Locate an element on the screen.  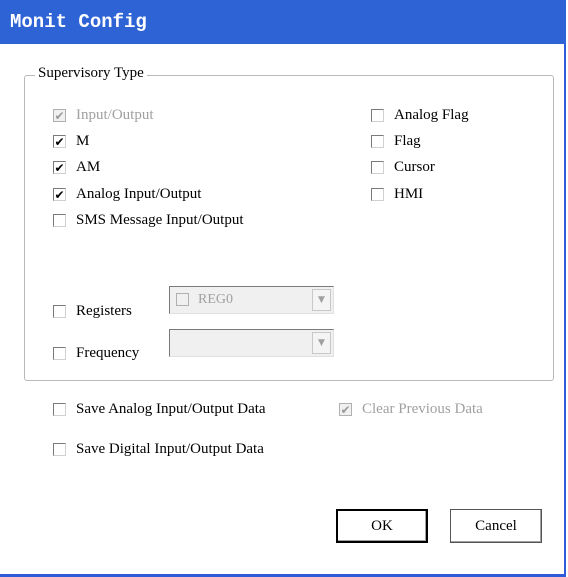
checkbox-cursor: Cursor is located at coordinates (403, 167).